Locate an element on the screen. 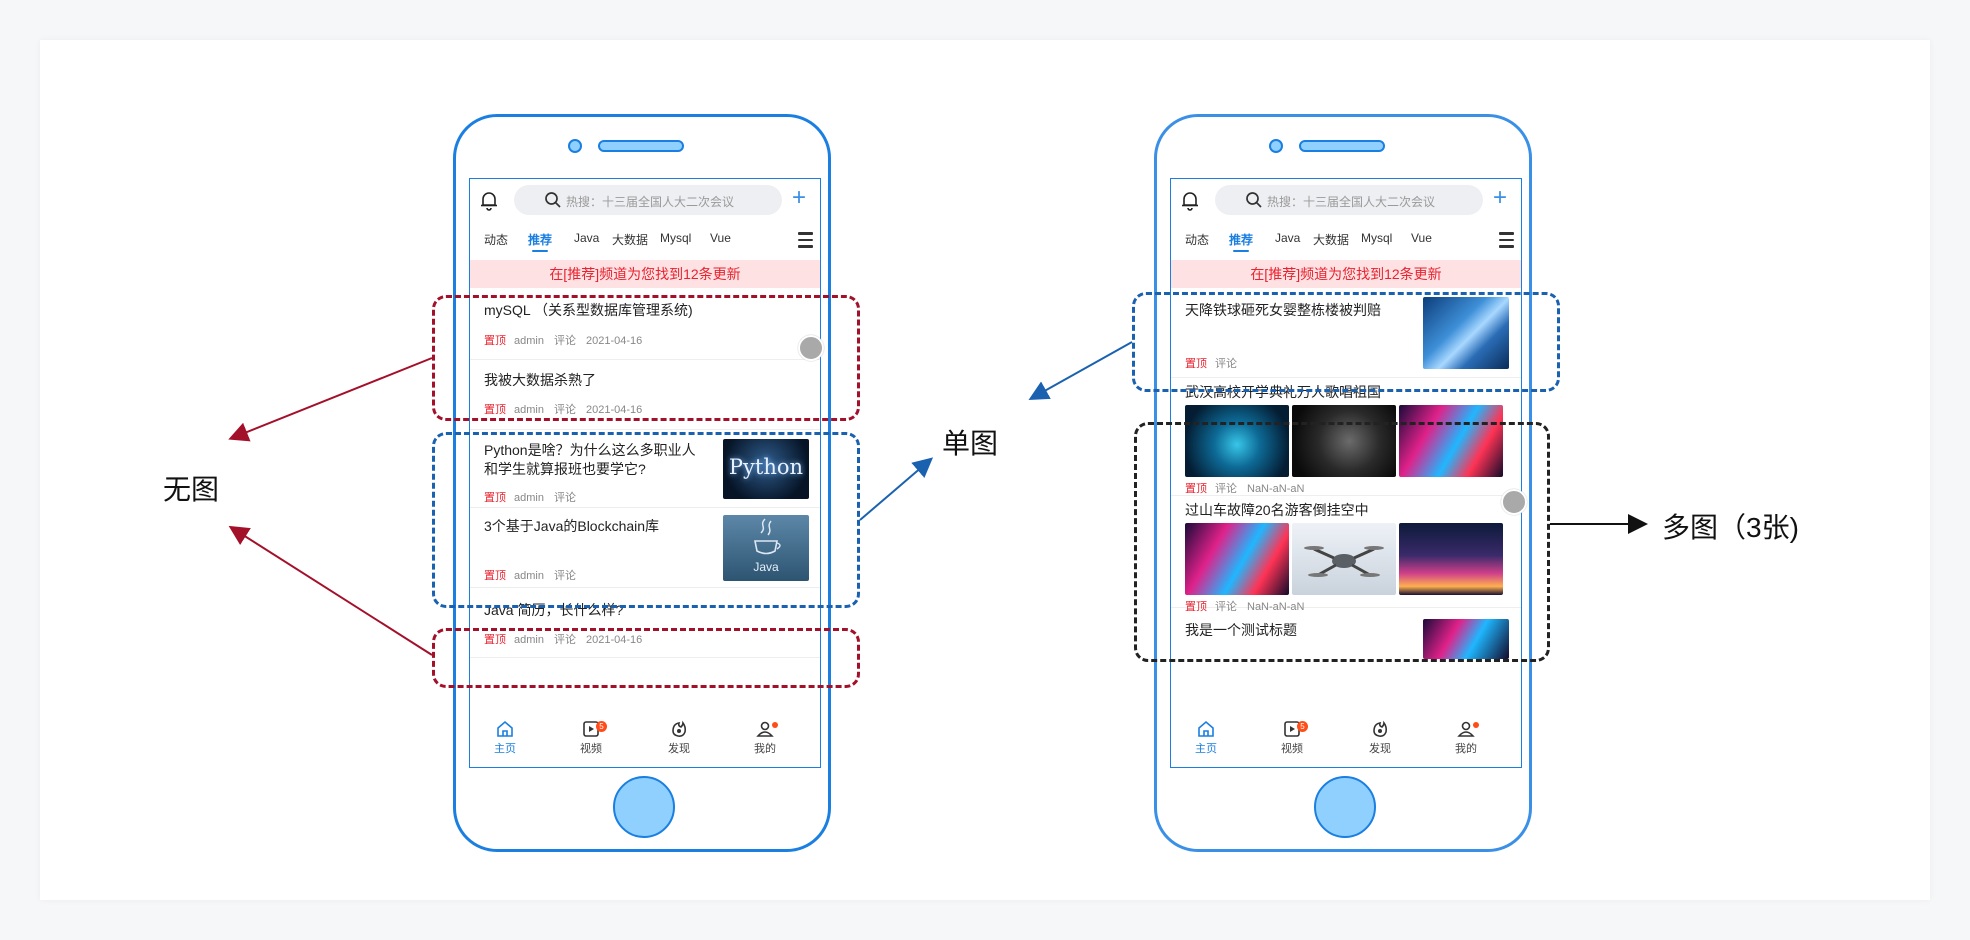 This screenshot has width=1970, height=940. label-no-image: 无图 is located at coordinates (191, 489).